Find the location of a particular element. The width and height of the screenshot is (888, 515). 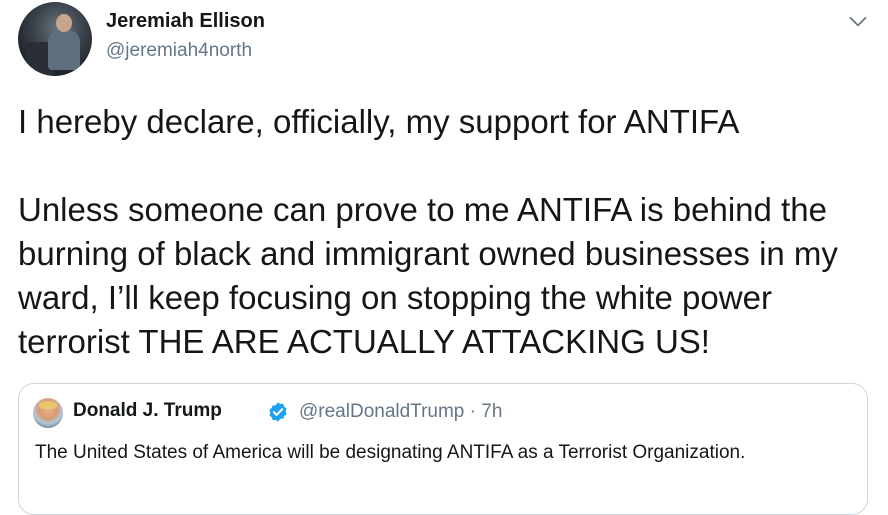

author-avatar is located at coordinates (55, 39).